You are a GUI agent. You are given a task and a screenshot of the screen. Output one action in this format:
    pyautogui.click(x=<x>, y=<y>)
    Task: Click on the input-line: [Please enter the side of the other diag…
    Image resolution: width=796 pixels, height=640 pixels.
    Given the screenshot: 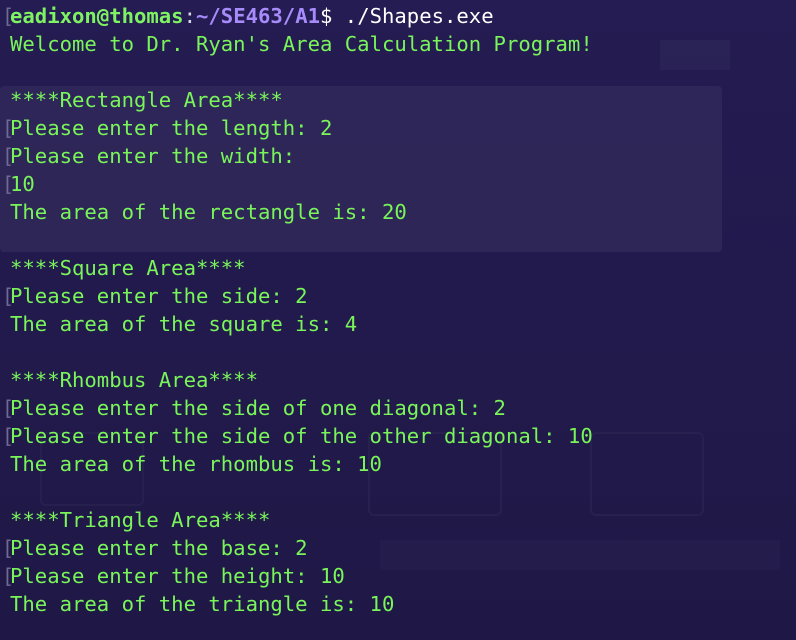 What is the action you would take?
    pyautogui.click(x=296, y=436)
    